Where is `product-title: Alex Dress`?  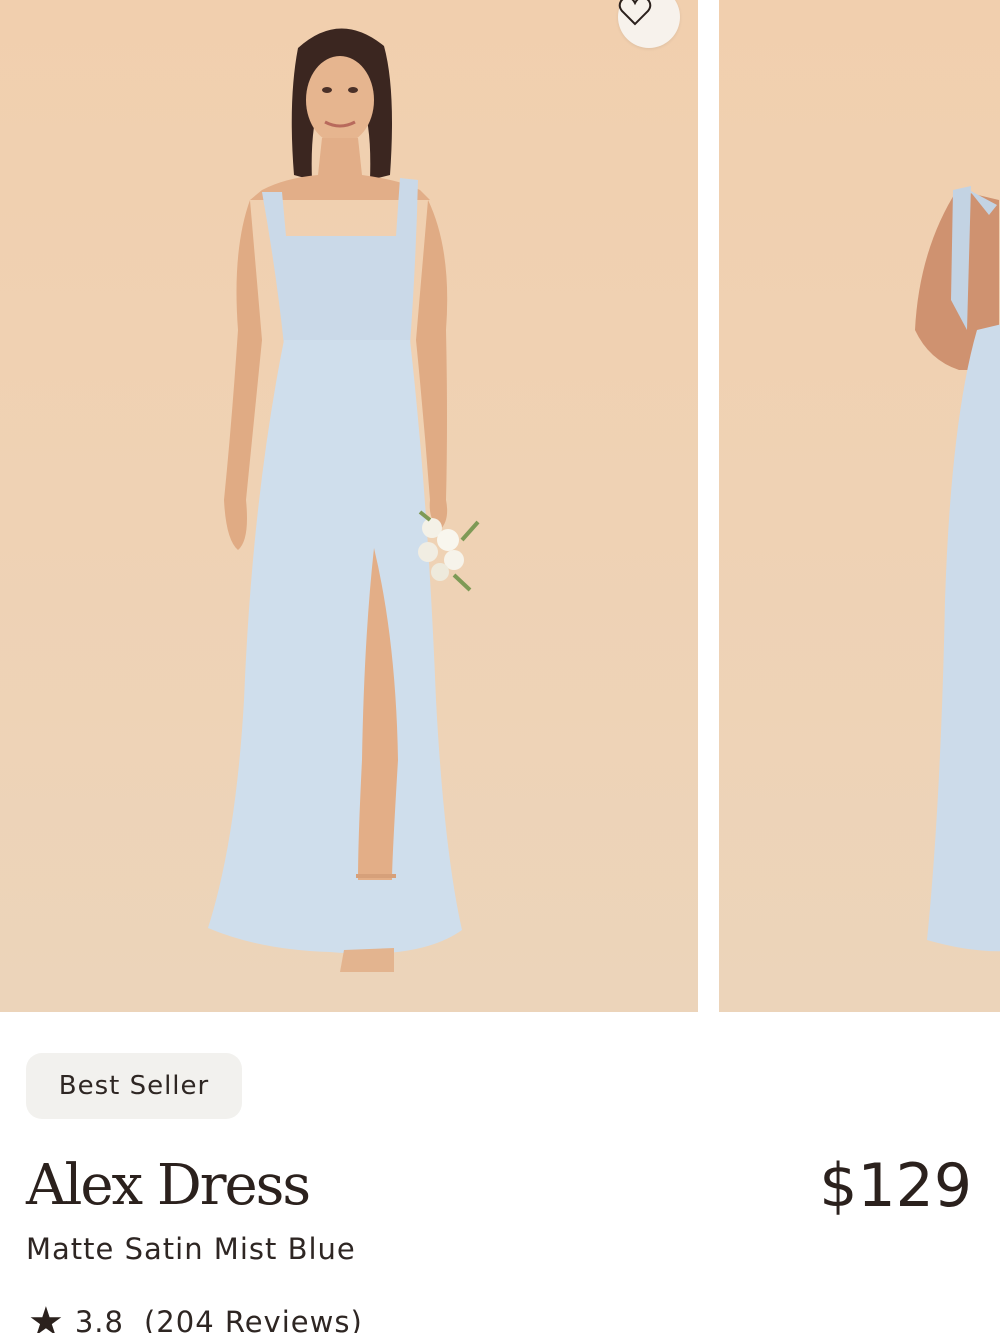
product-title: Alex Dress is located at coordinates (168, 1185).